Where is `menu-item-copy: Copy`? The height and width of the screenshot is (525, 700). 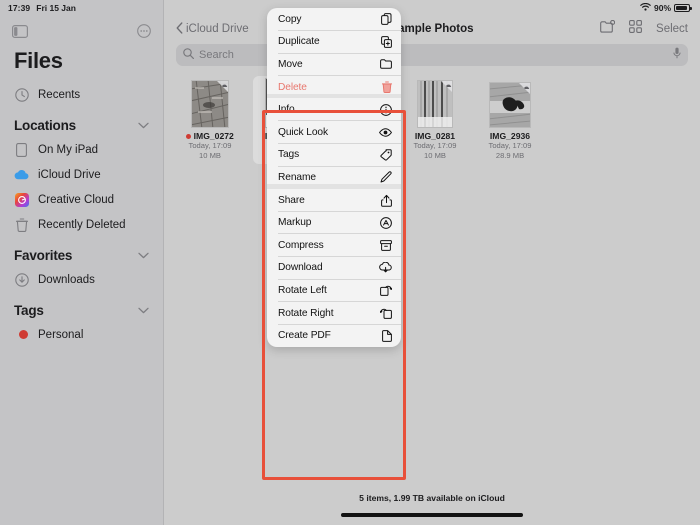
menu-item-copy: Copy is located at coordinates (334, 19).